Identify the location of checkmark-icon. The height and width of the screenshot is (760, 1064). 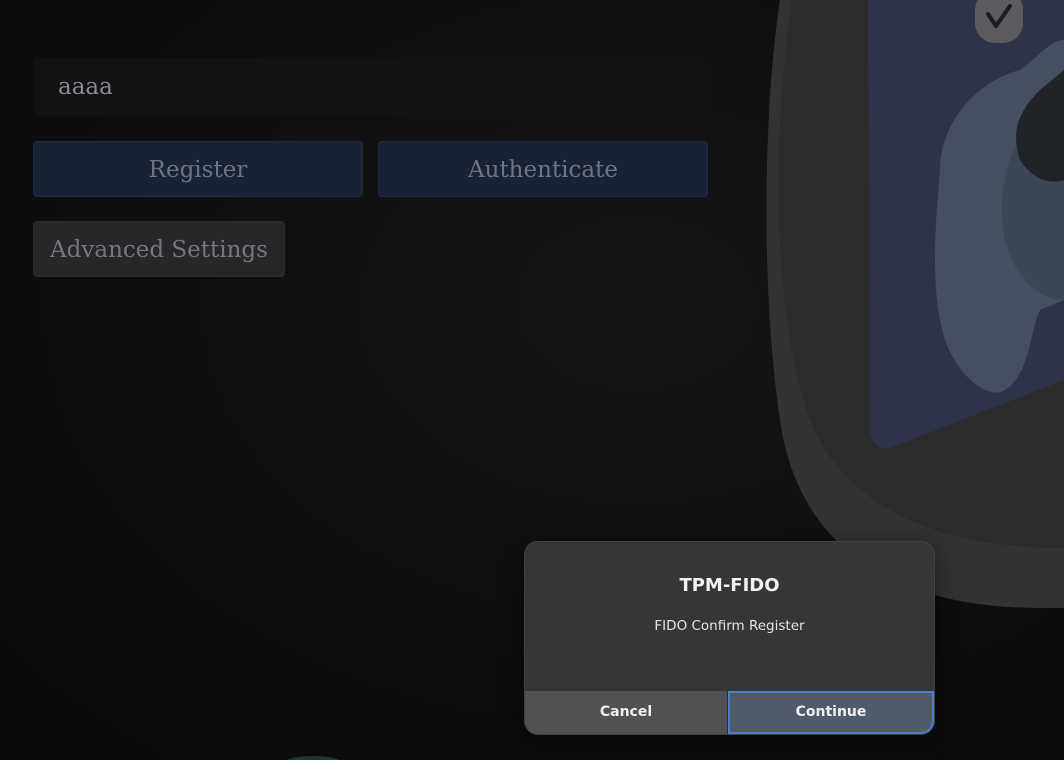
(999, 21).